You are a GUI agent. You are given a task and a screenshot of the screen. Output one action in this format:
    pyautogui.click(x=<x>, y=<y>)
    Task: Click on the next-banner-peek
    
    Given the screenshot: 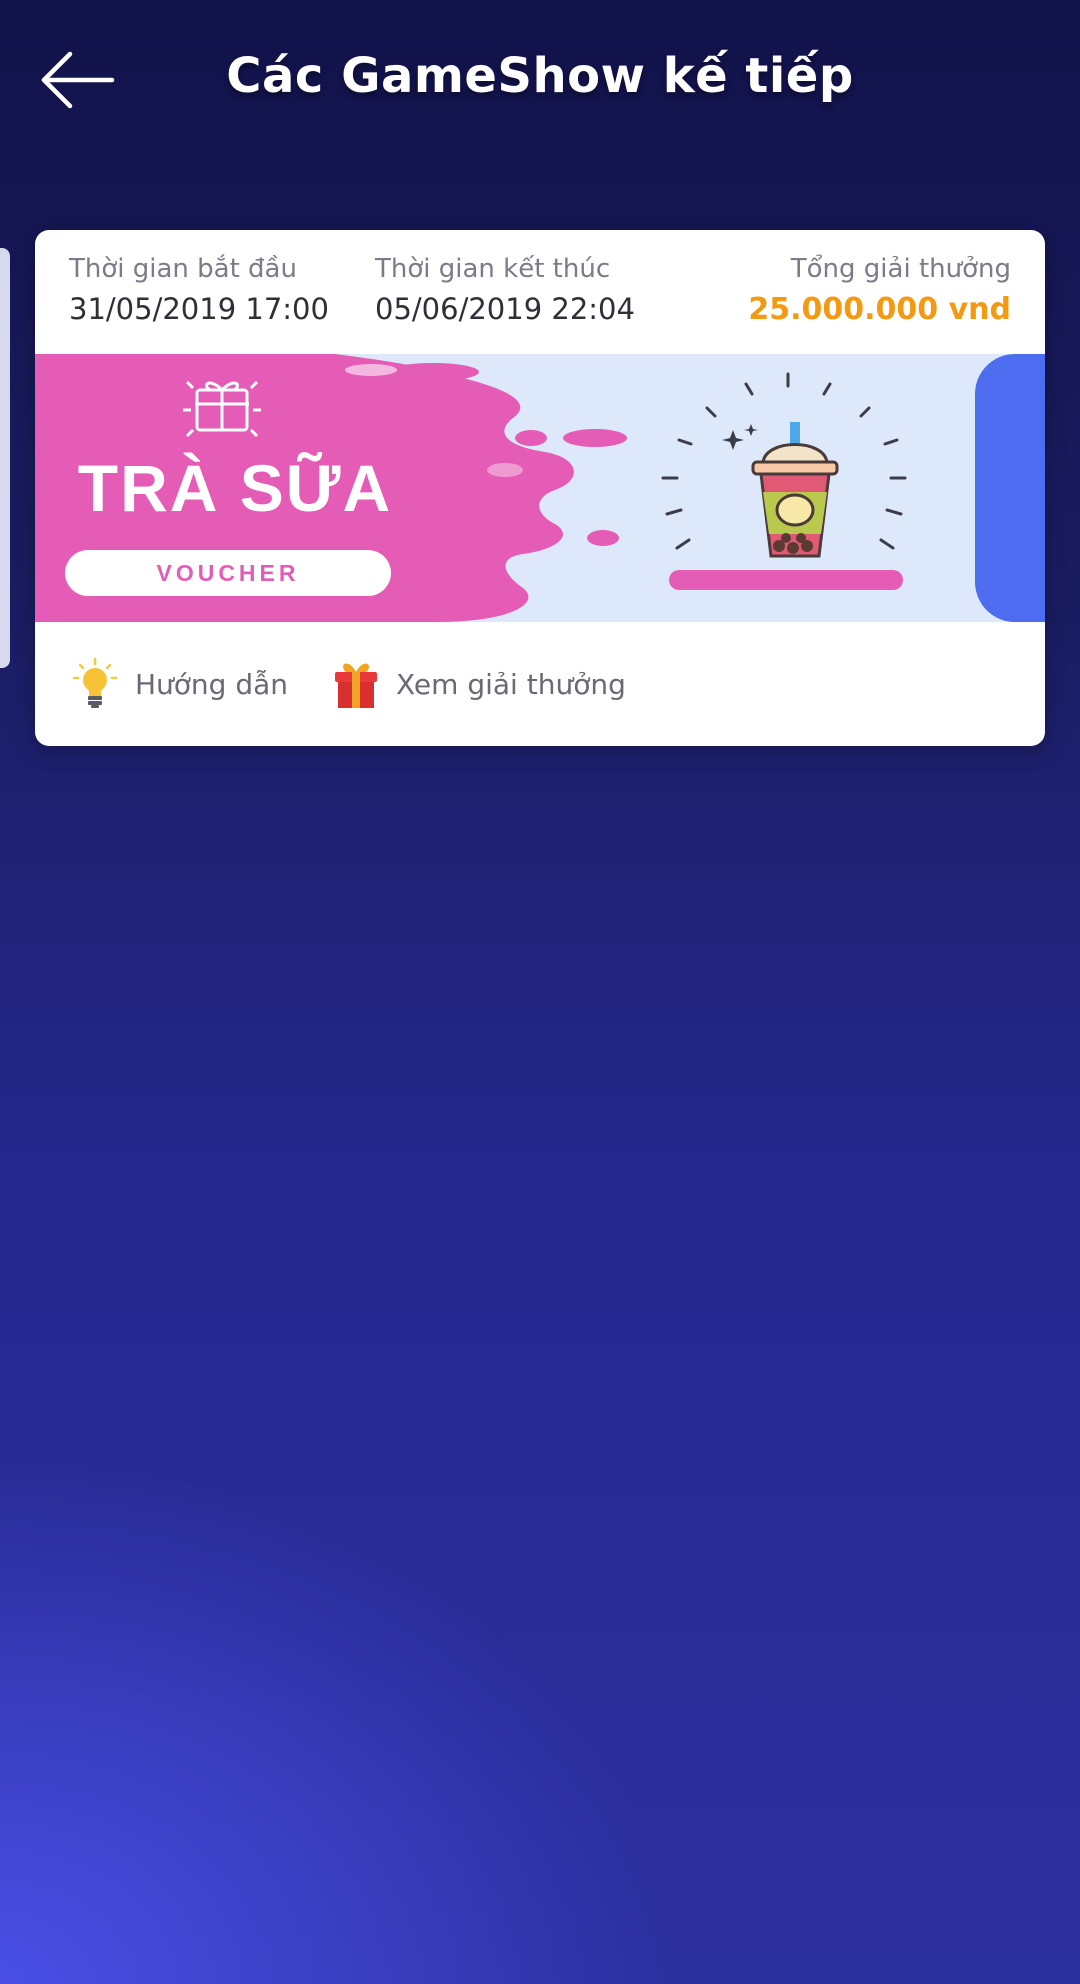 What is the action you would take?
    pyautogui.click(x=1010, y=488)
    